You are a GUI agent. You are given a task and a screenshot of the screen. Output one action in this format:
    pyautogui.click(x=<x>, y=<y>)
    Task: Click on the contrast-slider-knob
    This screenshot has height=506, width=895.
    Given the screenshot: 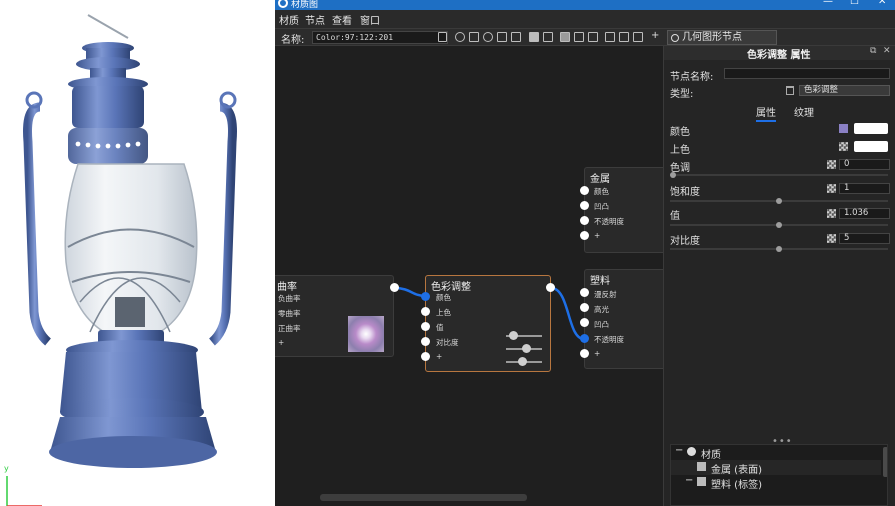 What is the action you would take?
    pyautogui.click(x=779, y=249)
    